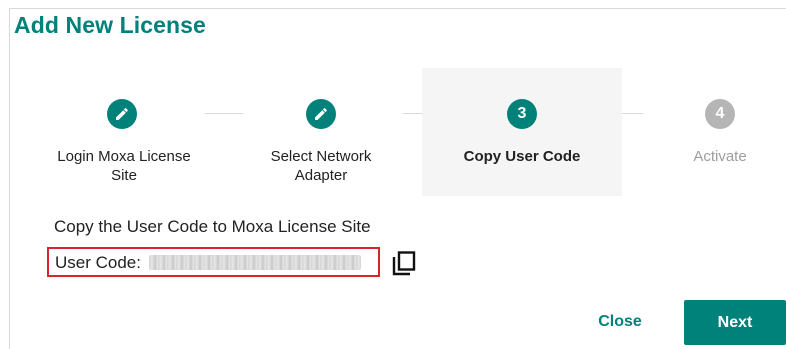 This screenshot has width=786, height=349. What do you see at coordinates (522, 156) in the screenshot?
I see `step-3-label: Copy User Code` at bounding box center [522, 156].